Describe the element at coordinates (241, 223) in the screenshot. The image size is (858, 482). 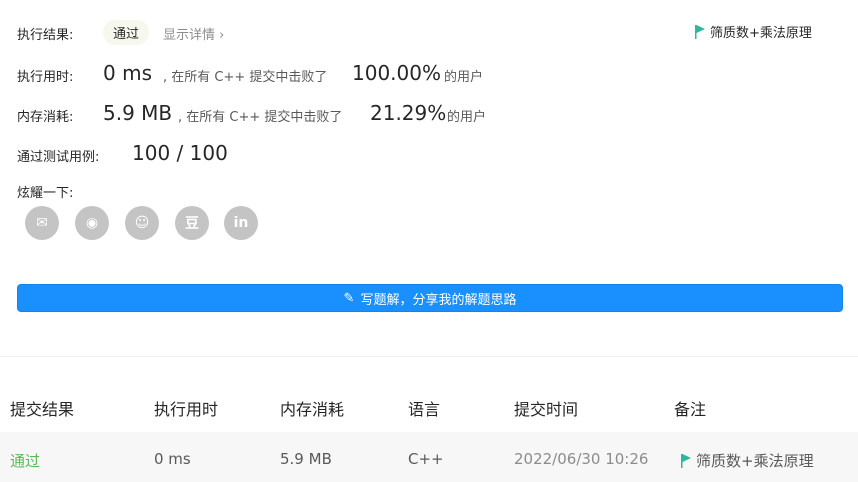
I see `linkedin-icon: in` at that location.